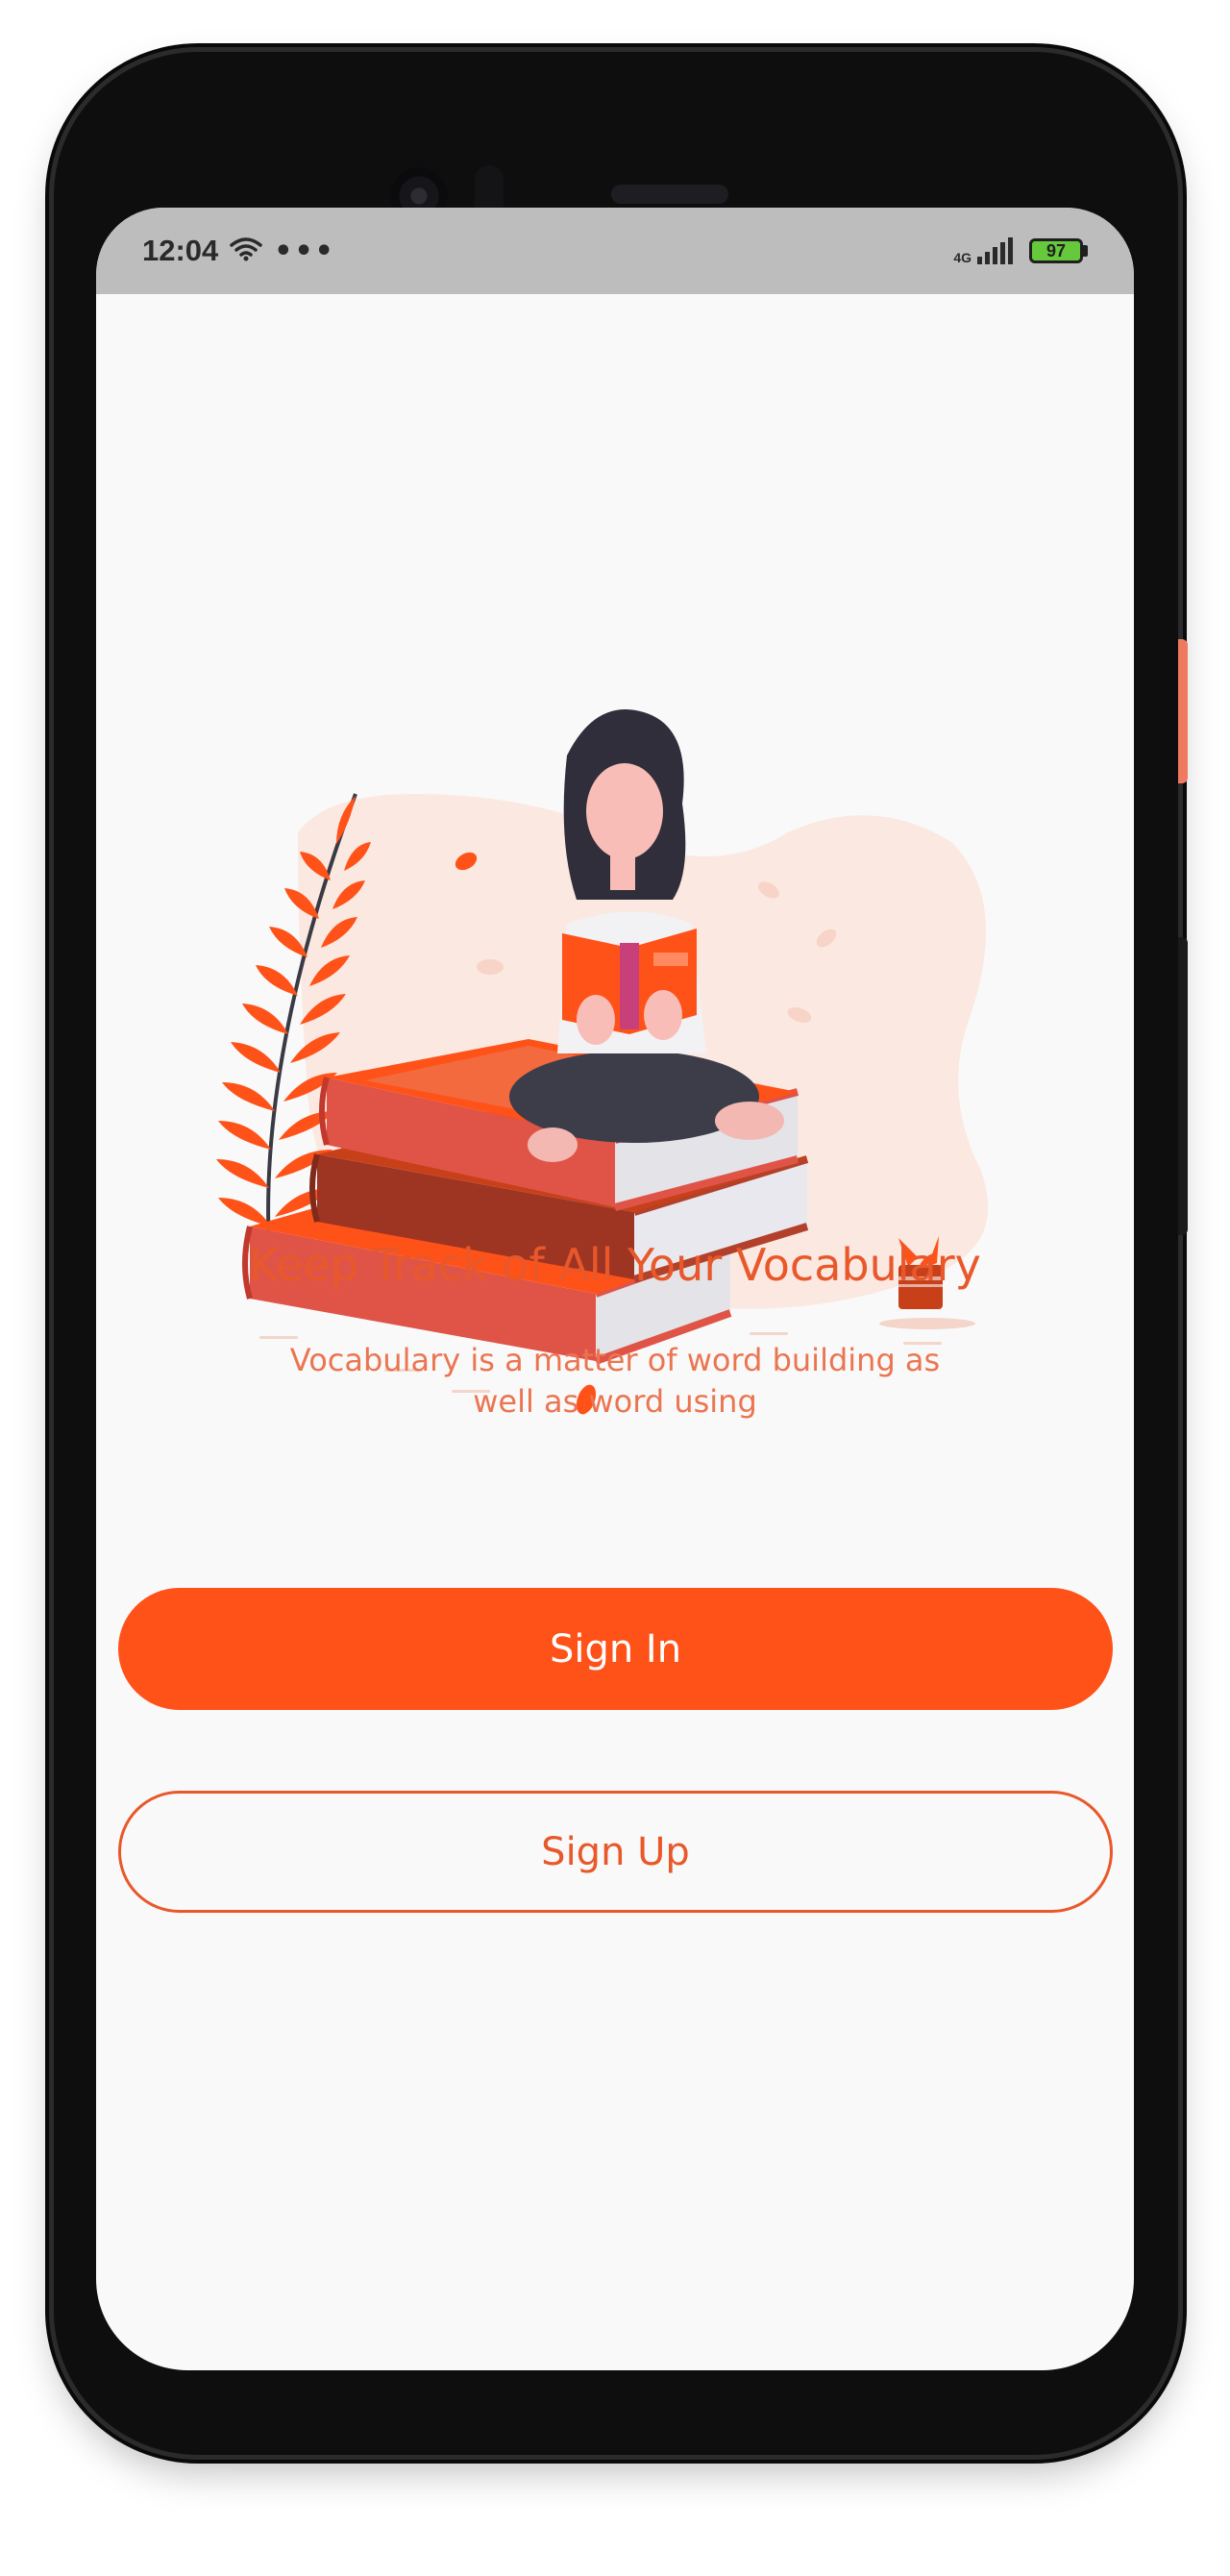 This screenshot has width=1230, height=2576. I want to click on battery-body: 97, so click(1056, 250).